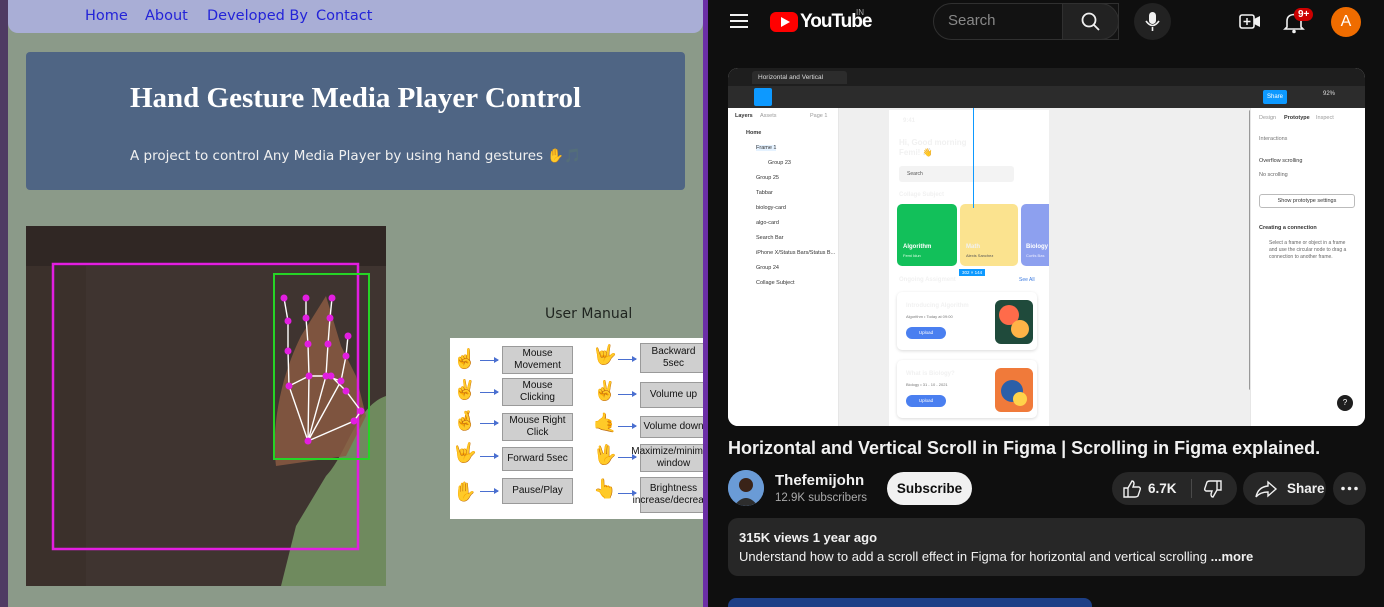  I want to click on three-fingers-icon: 🤟, so click(605, 355).